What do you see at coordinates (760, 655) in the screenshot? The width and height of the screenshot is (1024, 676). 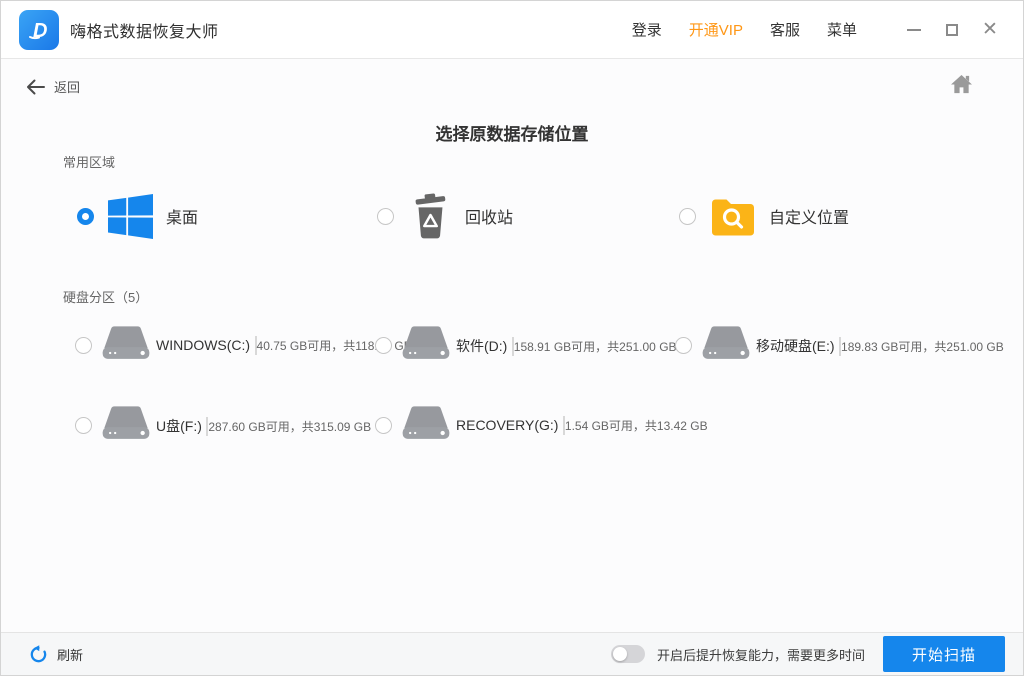 I see `deep-recovery-toggle-label: 开启后提升恢复能力，需要更多时间` at bounding box center [760, 655].